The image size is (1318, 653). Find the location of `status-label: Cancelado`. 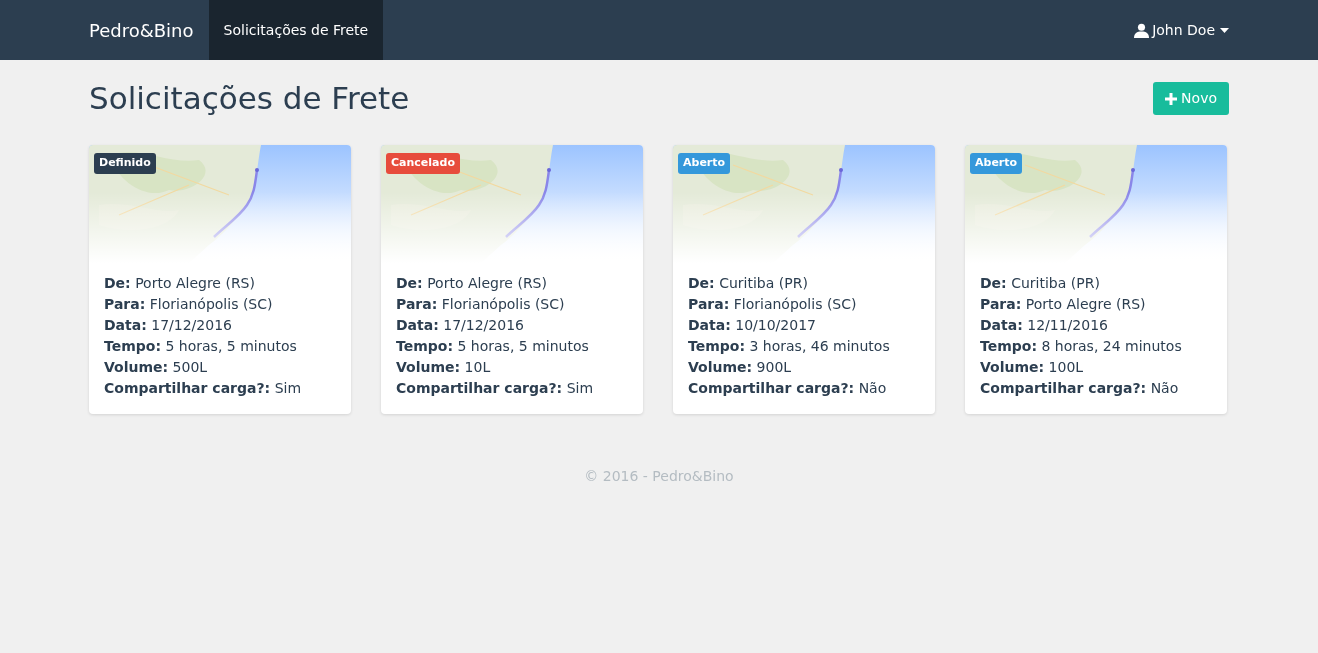

status-label: Cancelado is located at coordinates (423, 163).